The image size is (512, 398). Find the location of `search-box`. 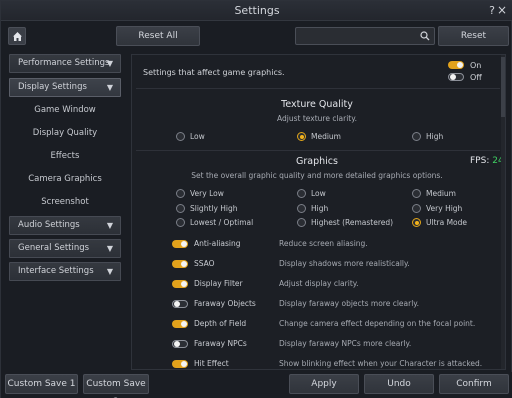

search-box is located at coordinates (365, 36).